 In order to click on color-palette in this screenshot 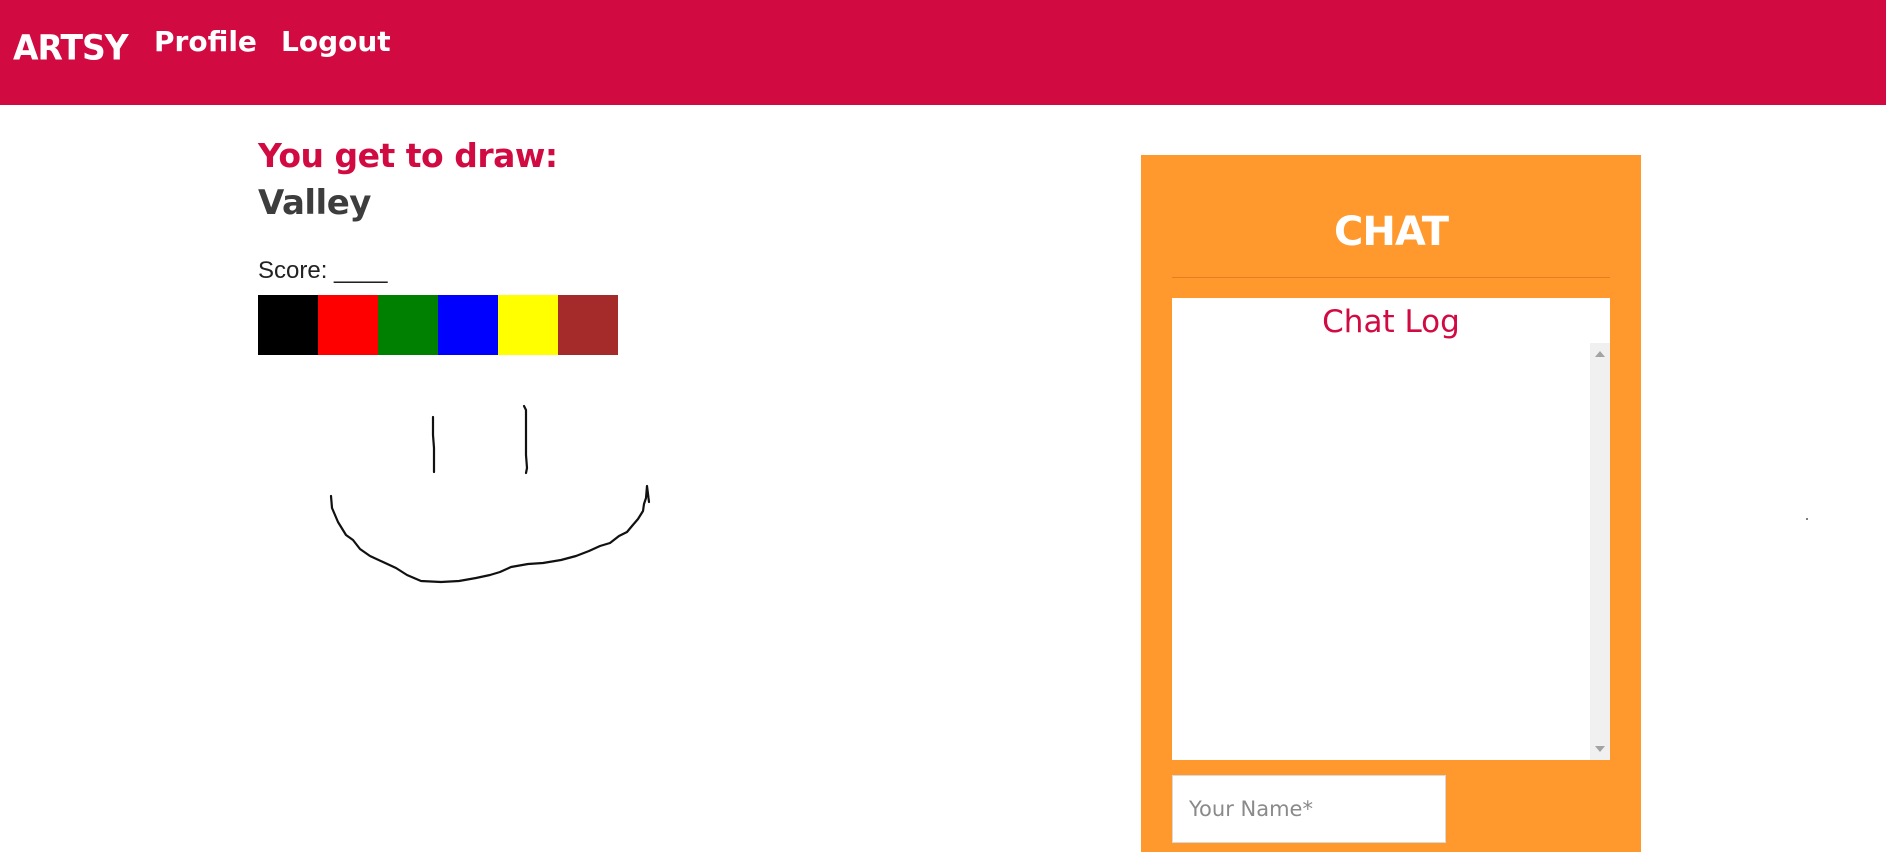, I will do `click(438, 325)`.